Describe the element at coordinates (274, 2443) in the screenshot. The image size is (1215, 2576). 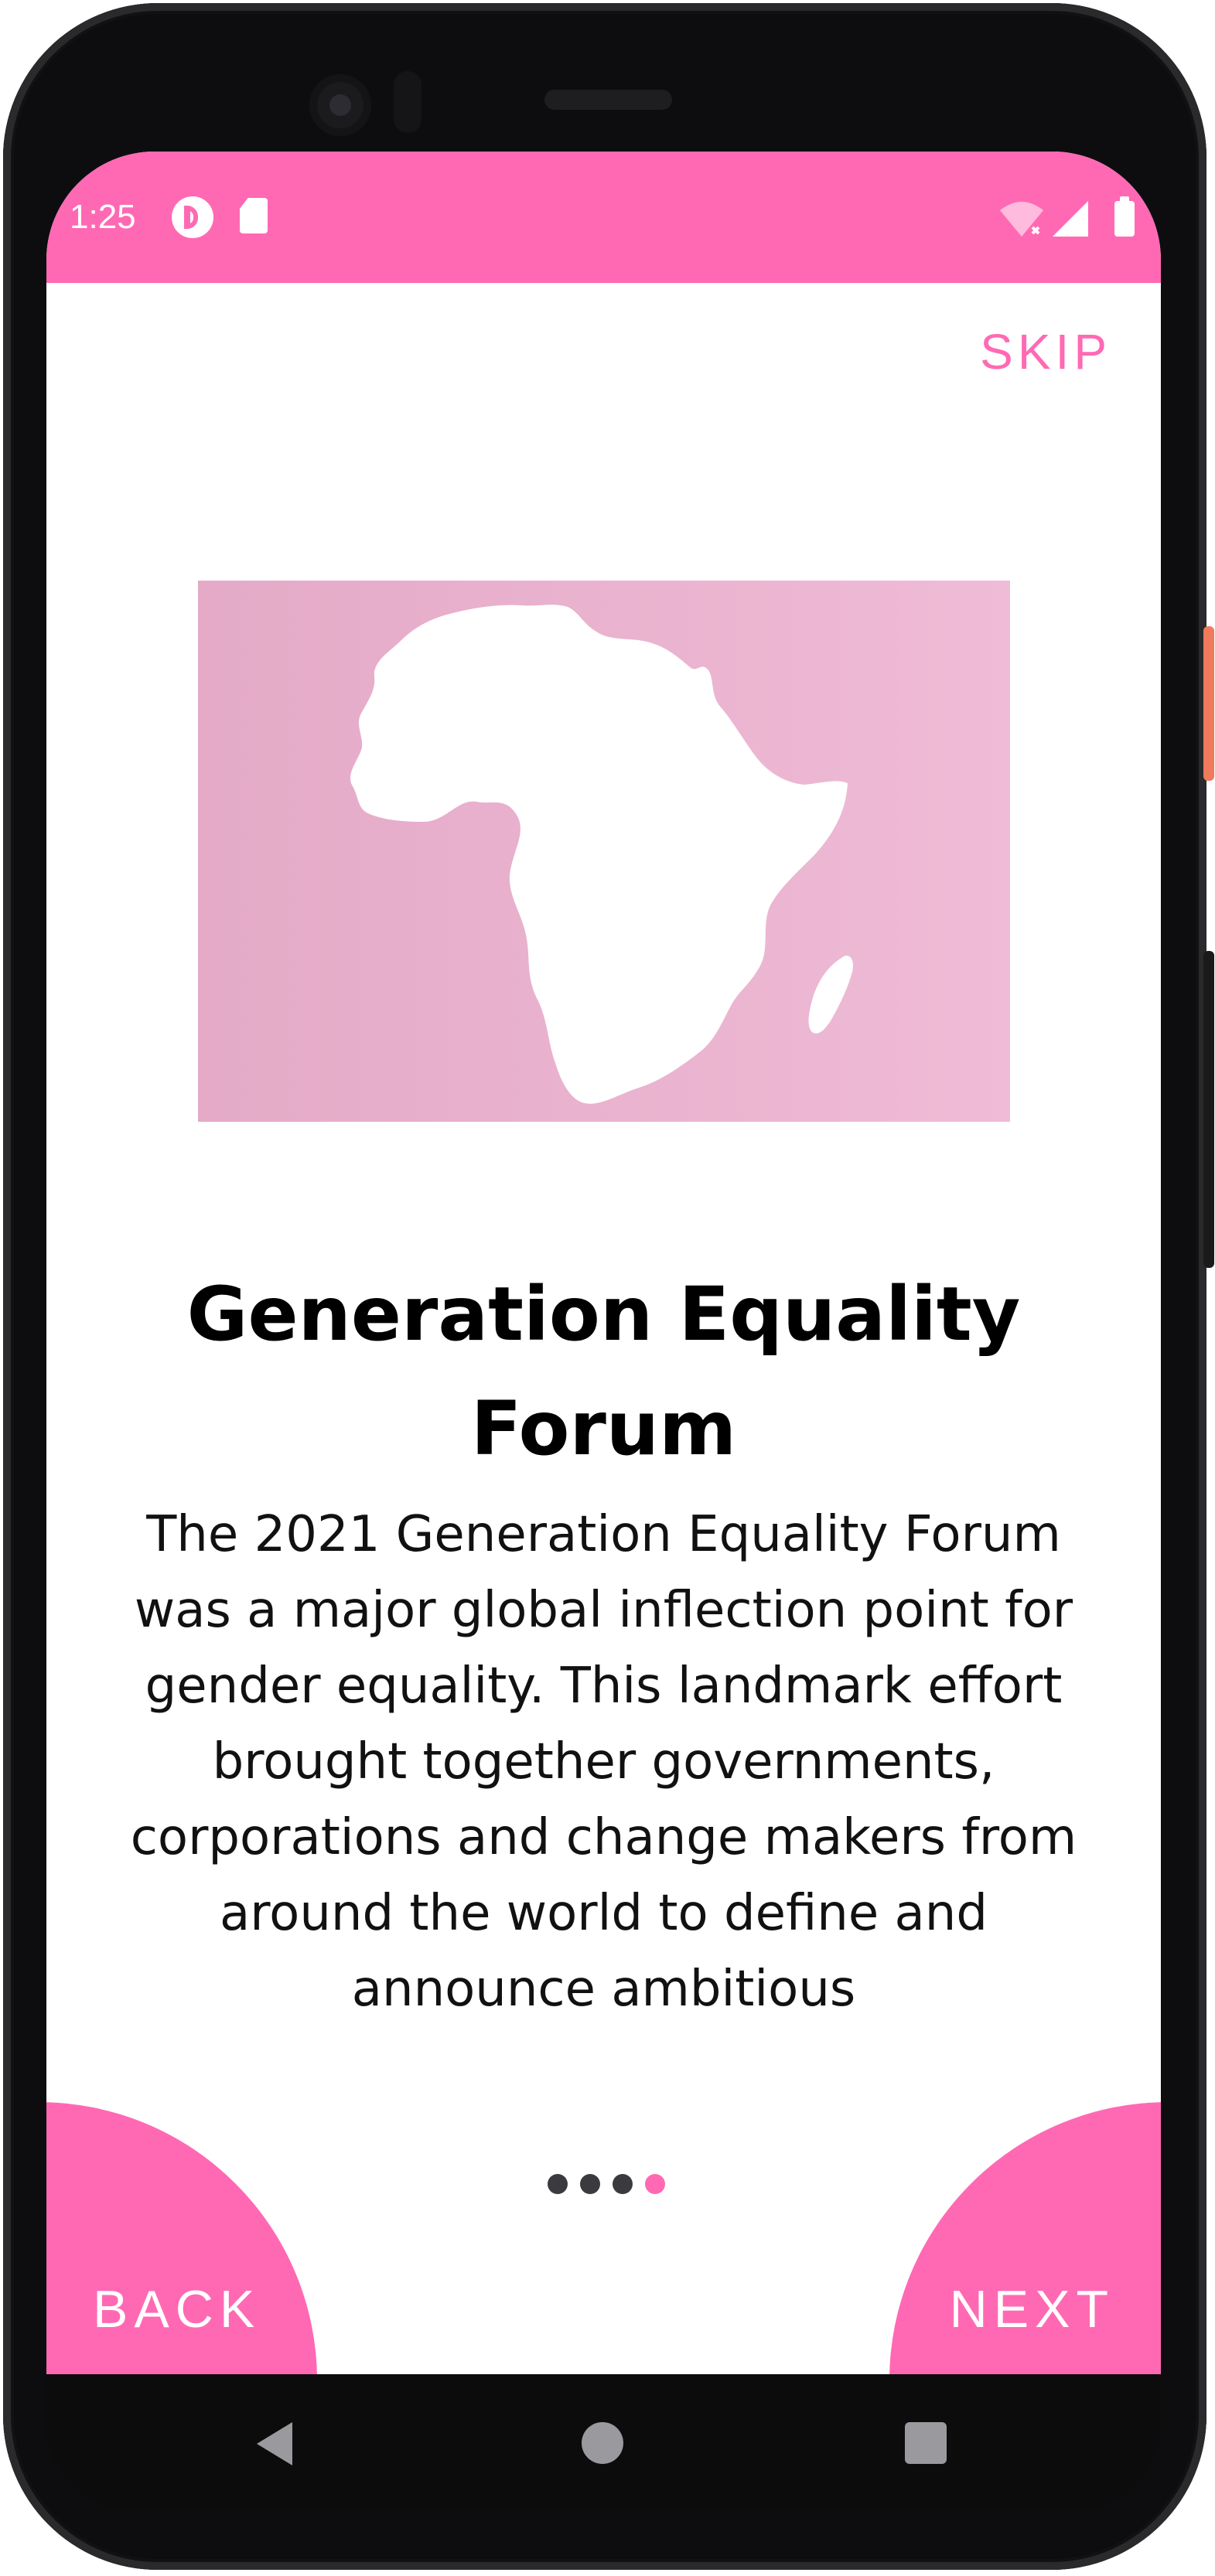
I see `nav-back-icon` at that location.